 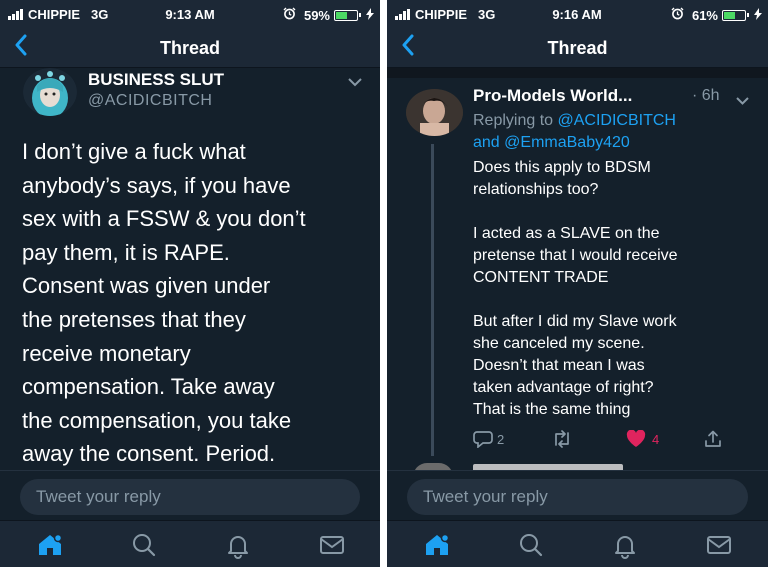 I want to click on status-bar: CHIPPIE 3G 9:16 AM 61%, so click(x=577, y=14).